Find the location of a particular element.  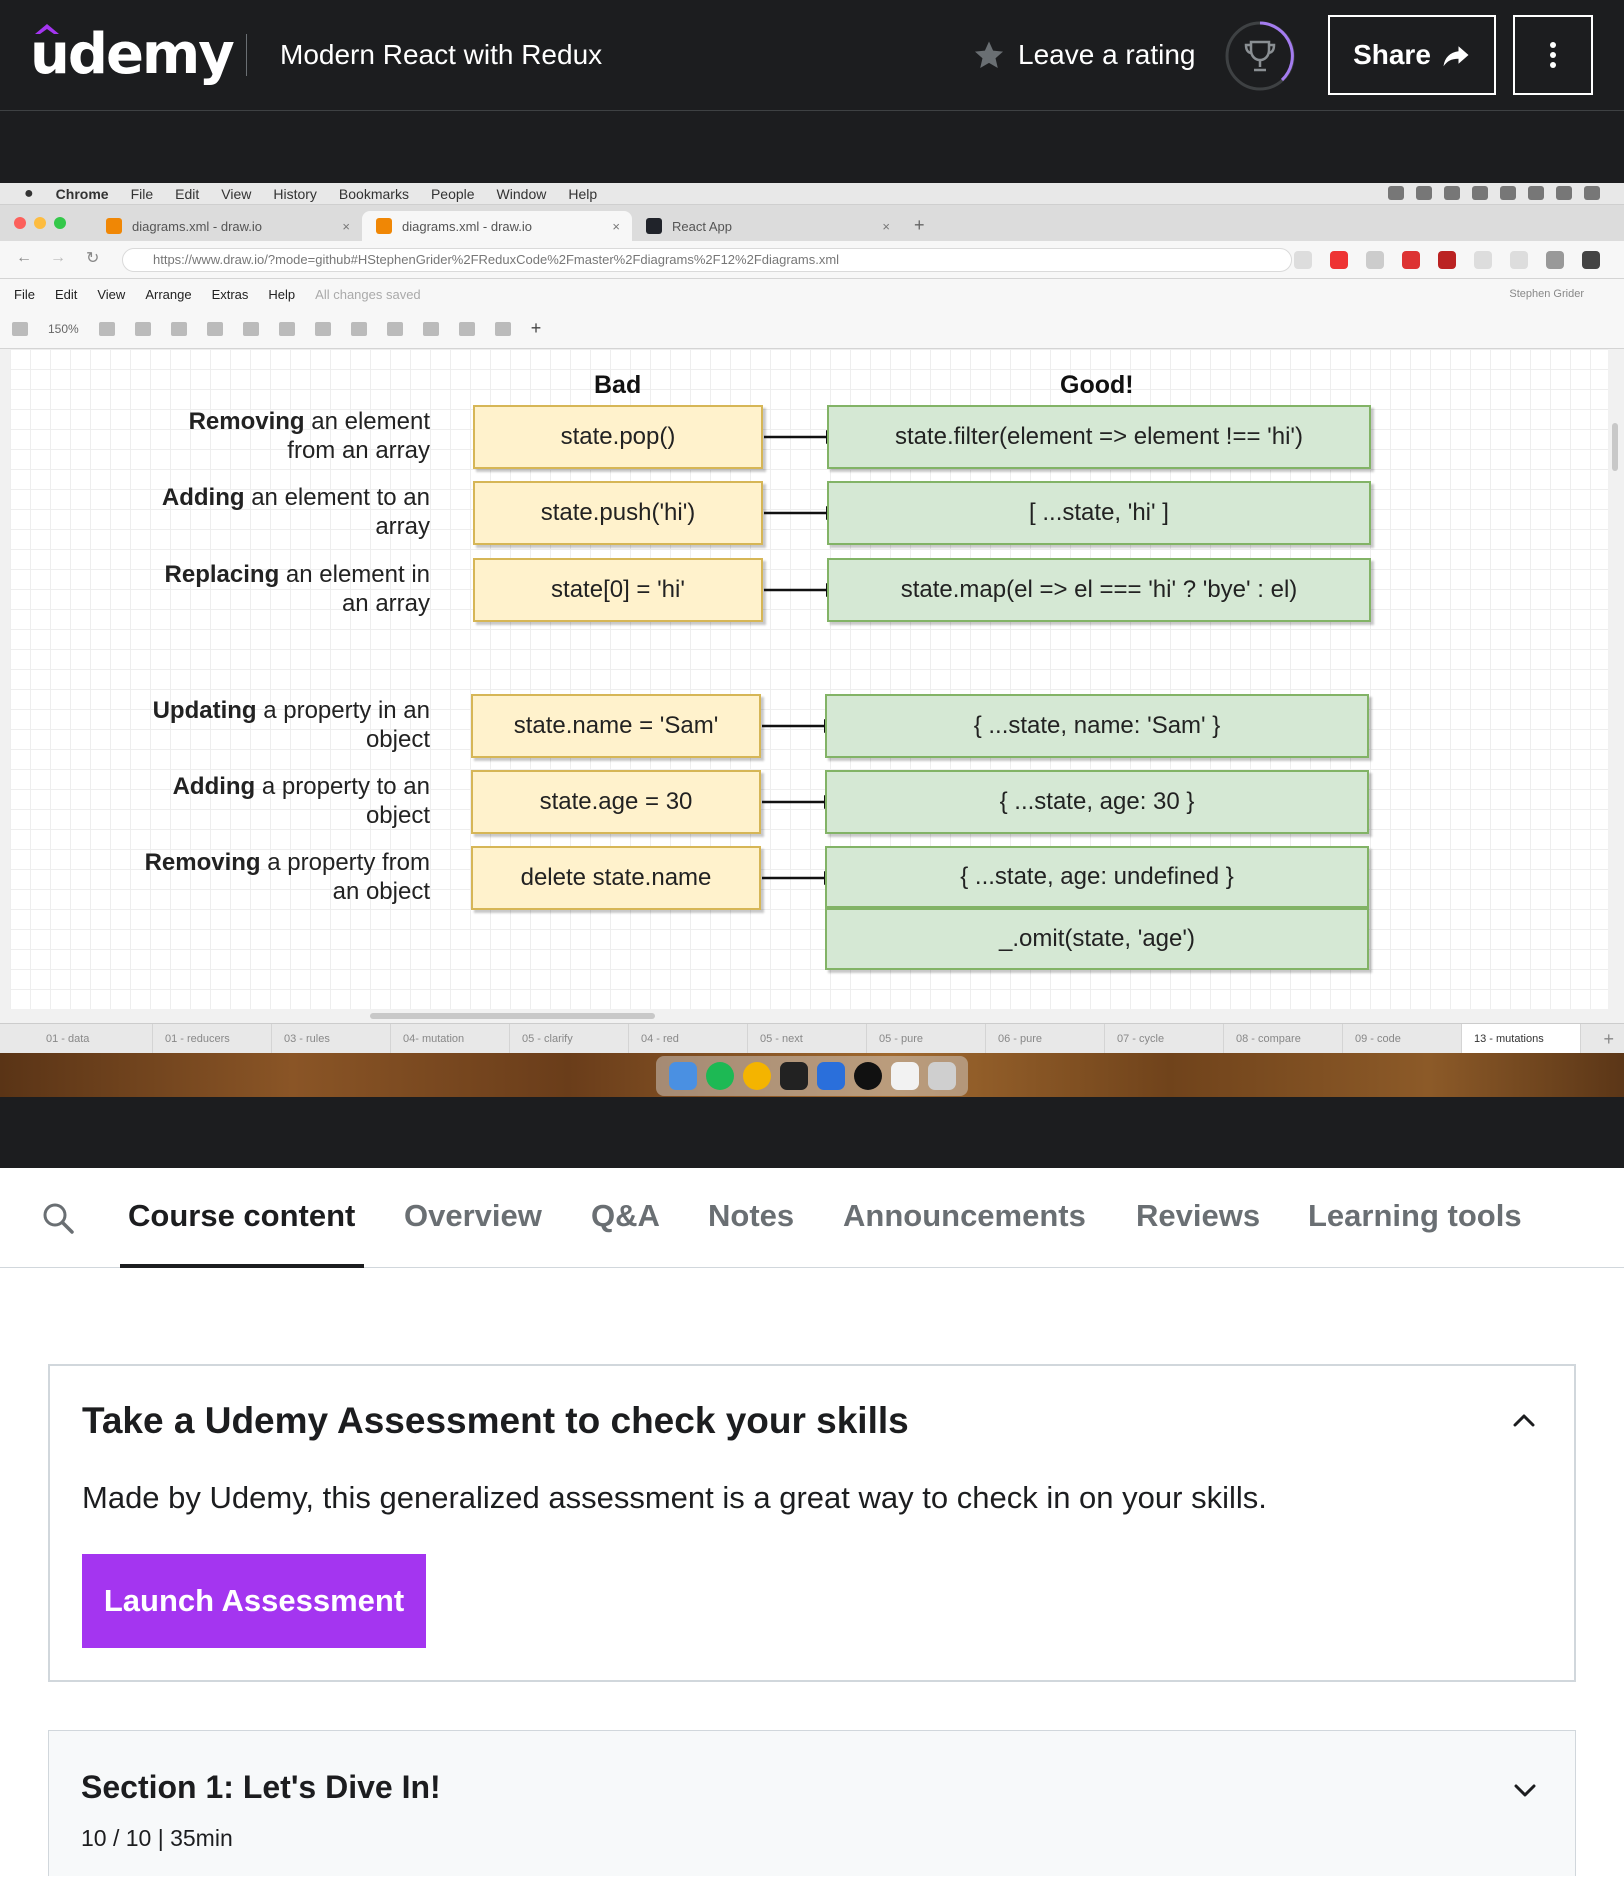

section-title: Section 1: Let's Dive In! is located at coordinates (261, 1787).